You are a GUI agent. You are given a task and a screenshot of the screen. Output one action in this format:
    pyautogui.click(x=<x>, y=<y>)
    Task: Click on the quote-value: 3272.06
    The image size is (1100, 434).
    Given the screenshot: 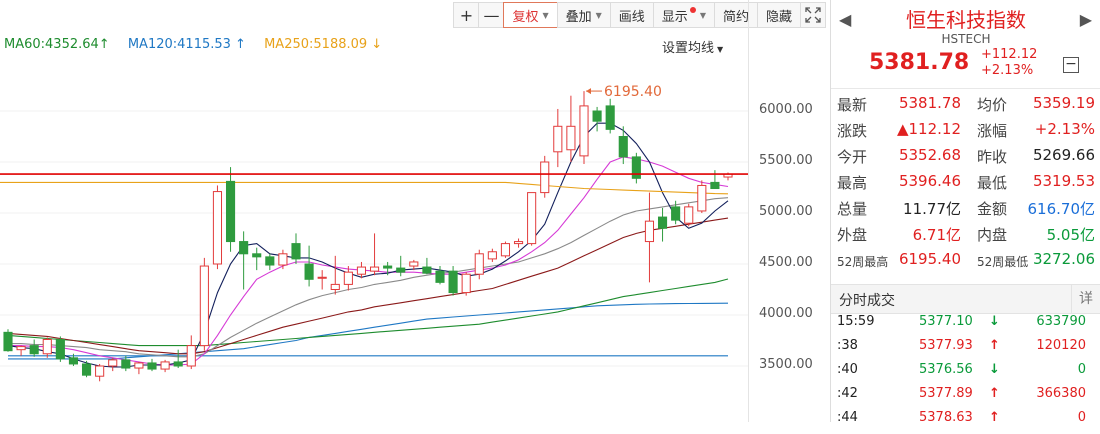 What is the action you would take?
    pyautogui.click(x=1063, y=259)
    